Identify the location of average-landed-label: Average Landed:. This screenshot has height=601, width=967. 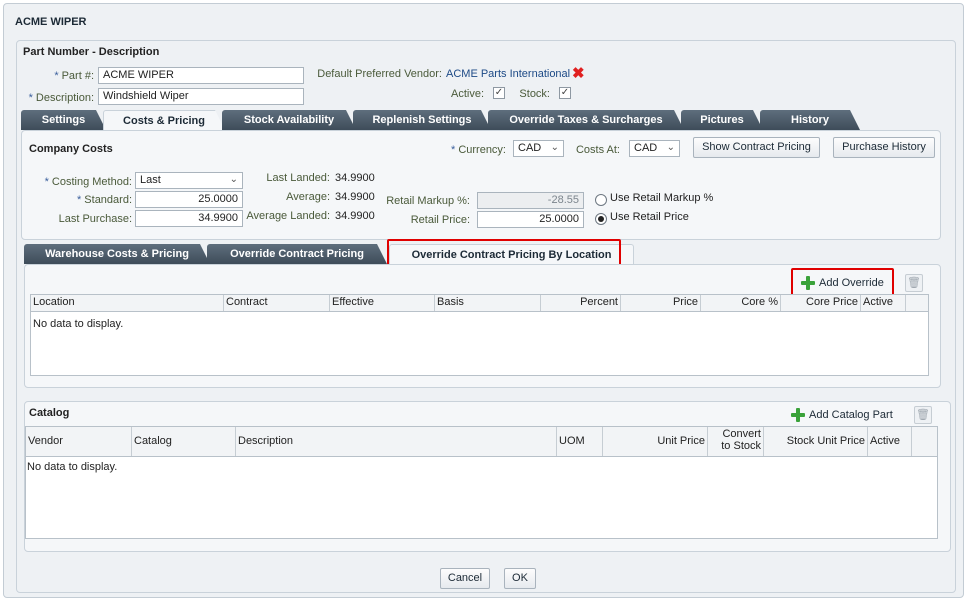
(288, 216).